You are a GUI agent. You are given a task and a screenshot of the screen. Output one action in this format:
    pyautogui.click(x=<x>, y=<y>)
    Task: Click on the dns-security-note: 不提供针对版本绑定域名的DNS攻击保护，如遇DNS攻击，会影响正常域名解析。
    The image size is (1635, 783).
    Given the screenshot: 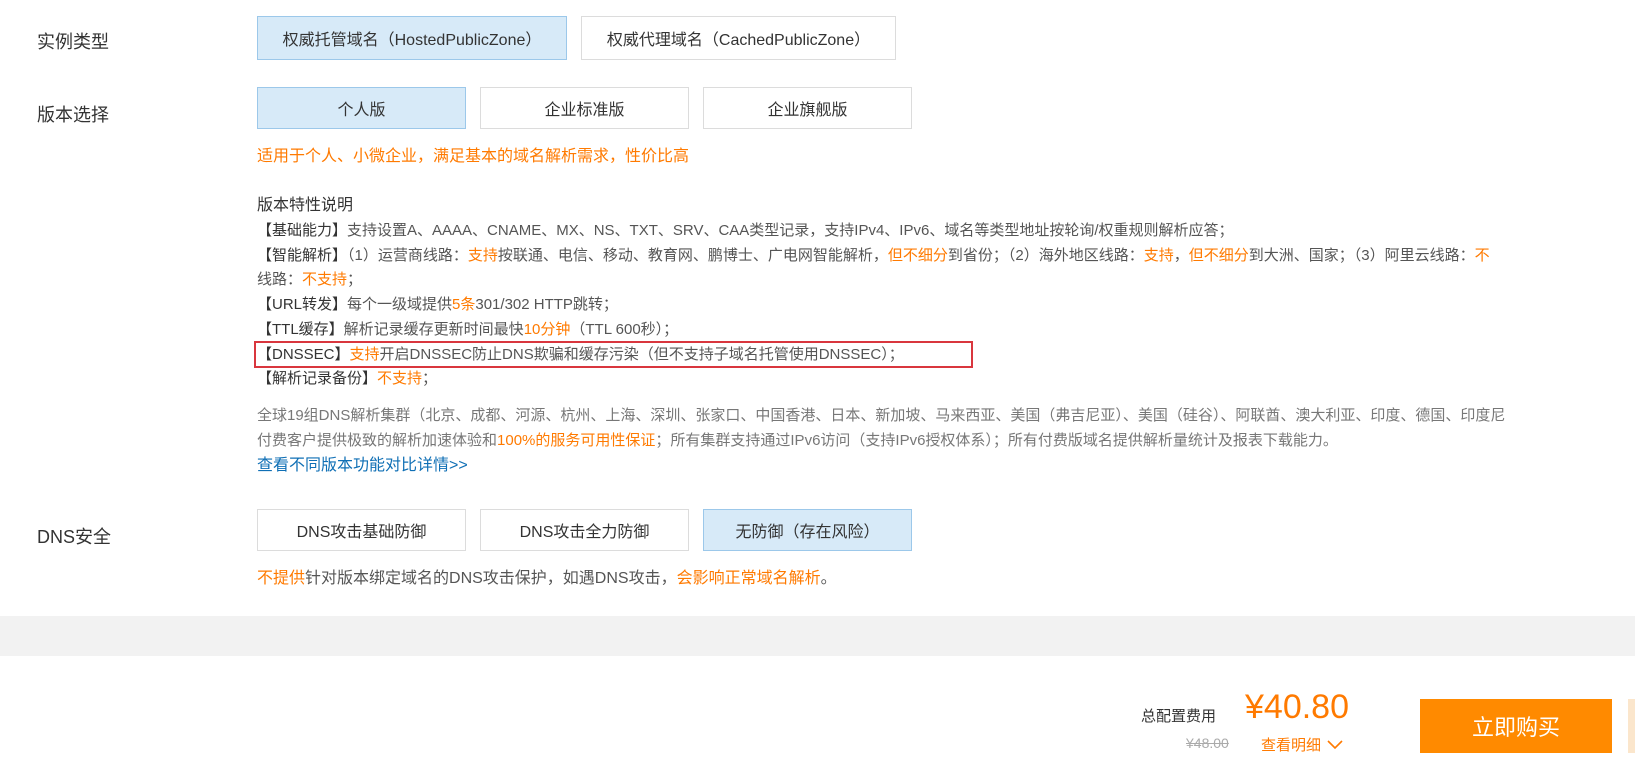 What is the action you would take?
    pyautogui.click(x=547, y=578)
    